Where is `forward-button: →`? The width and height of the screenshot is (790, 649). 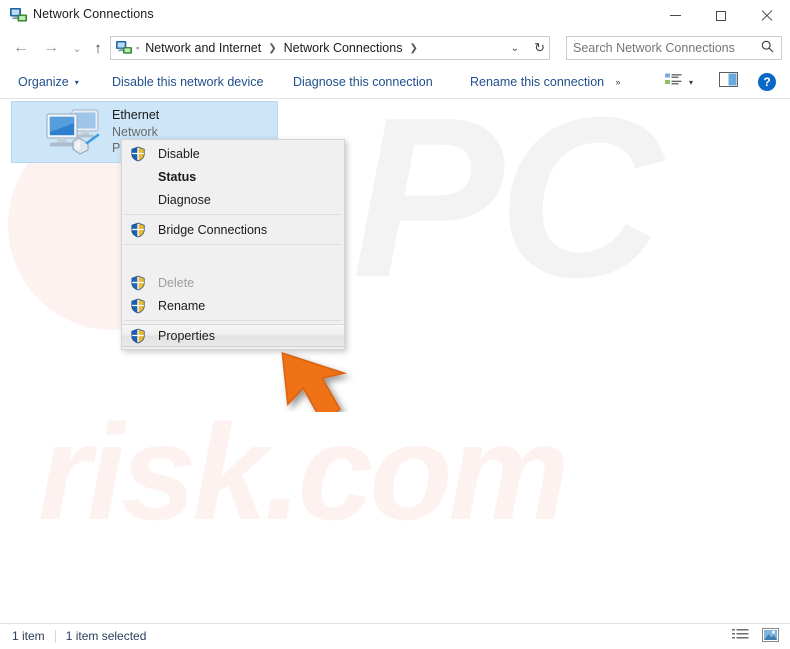
forward-button: → is located at coordinates (51, 48).